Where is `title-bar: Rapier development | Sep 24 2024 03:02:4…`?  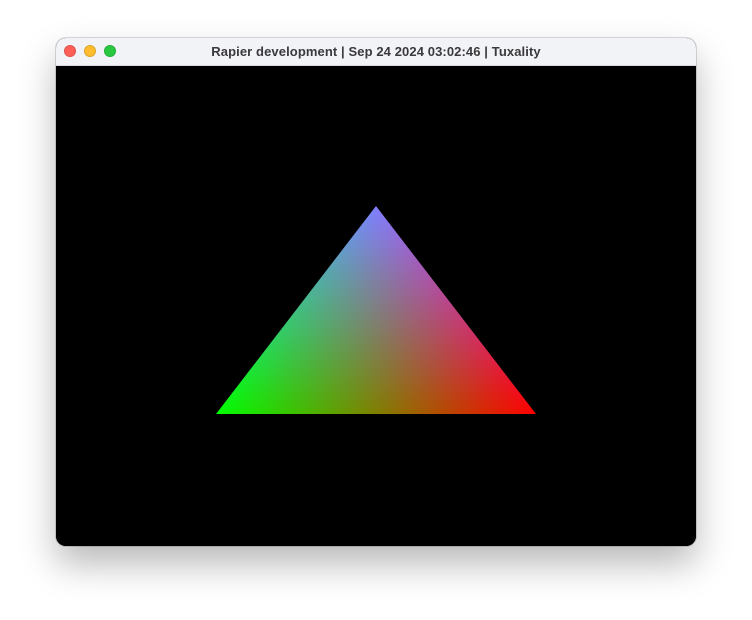
title-bar: Rapier development | Sep 24 2024 03:02:4… is located at coordinates (376, 52).